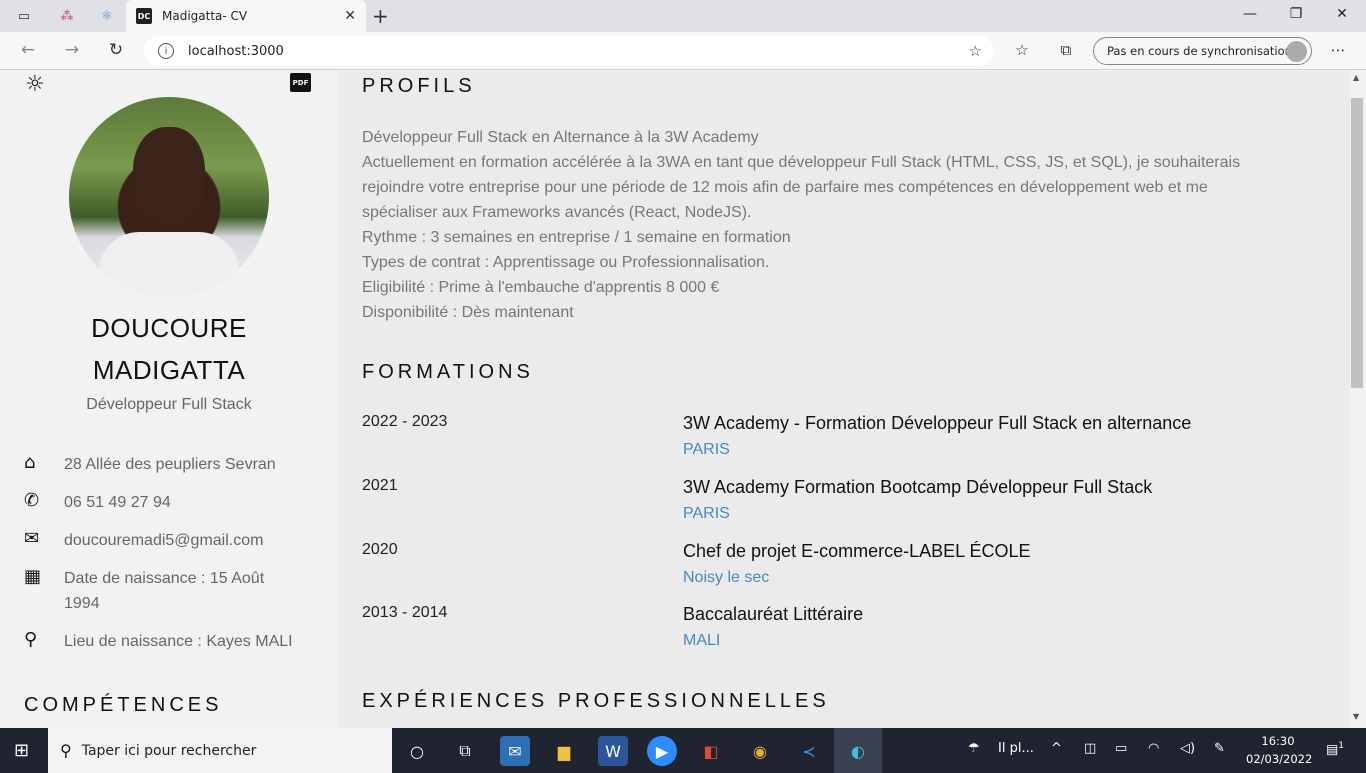  I want to click on windows-start-icon: ⊞, so click(21, 750).